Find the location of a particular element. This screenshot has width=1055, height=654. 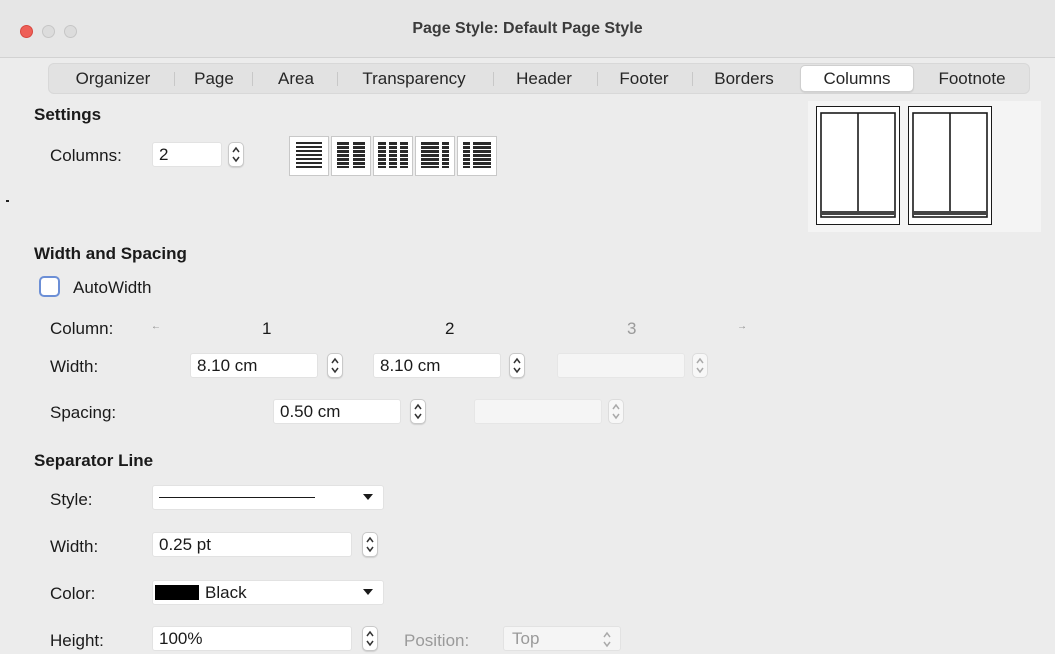

width-spacing-heading: Width and Spacing is located at coordinates (110, 253).